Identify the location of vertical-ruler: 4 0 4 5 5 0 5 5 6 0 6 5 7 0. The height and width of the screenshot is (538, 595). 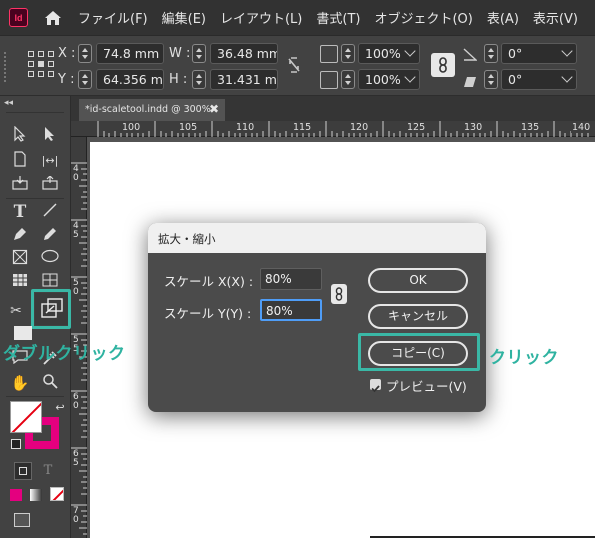
(79, 337).